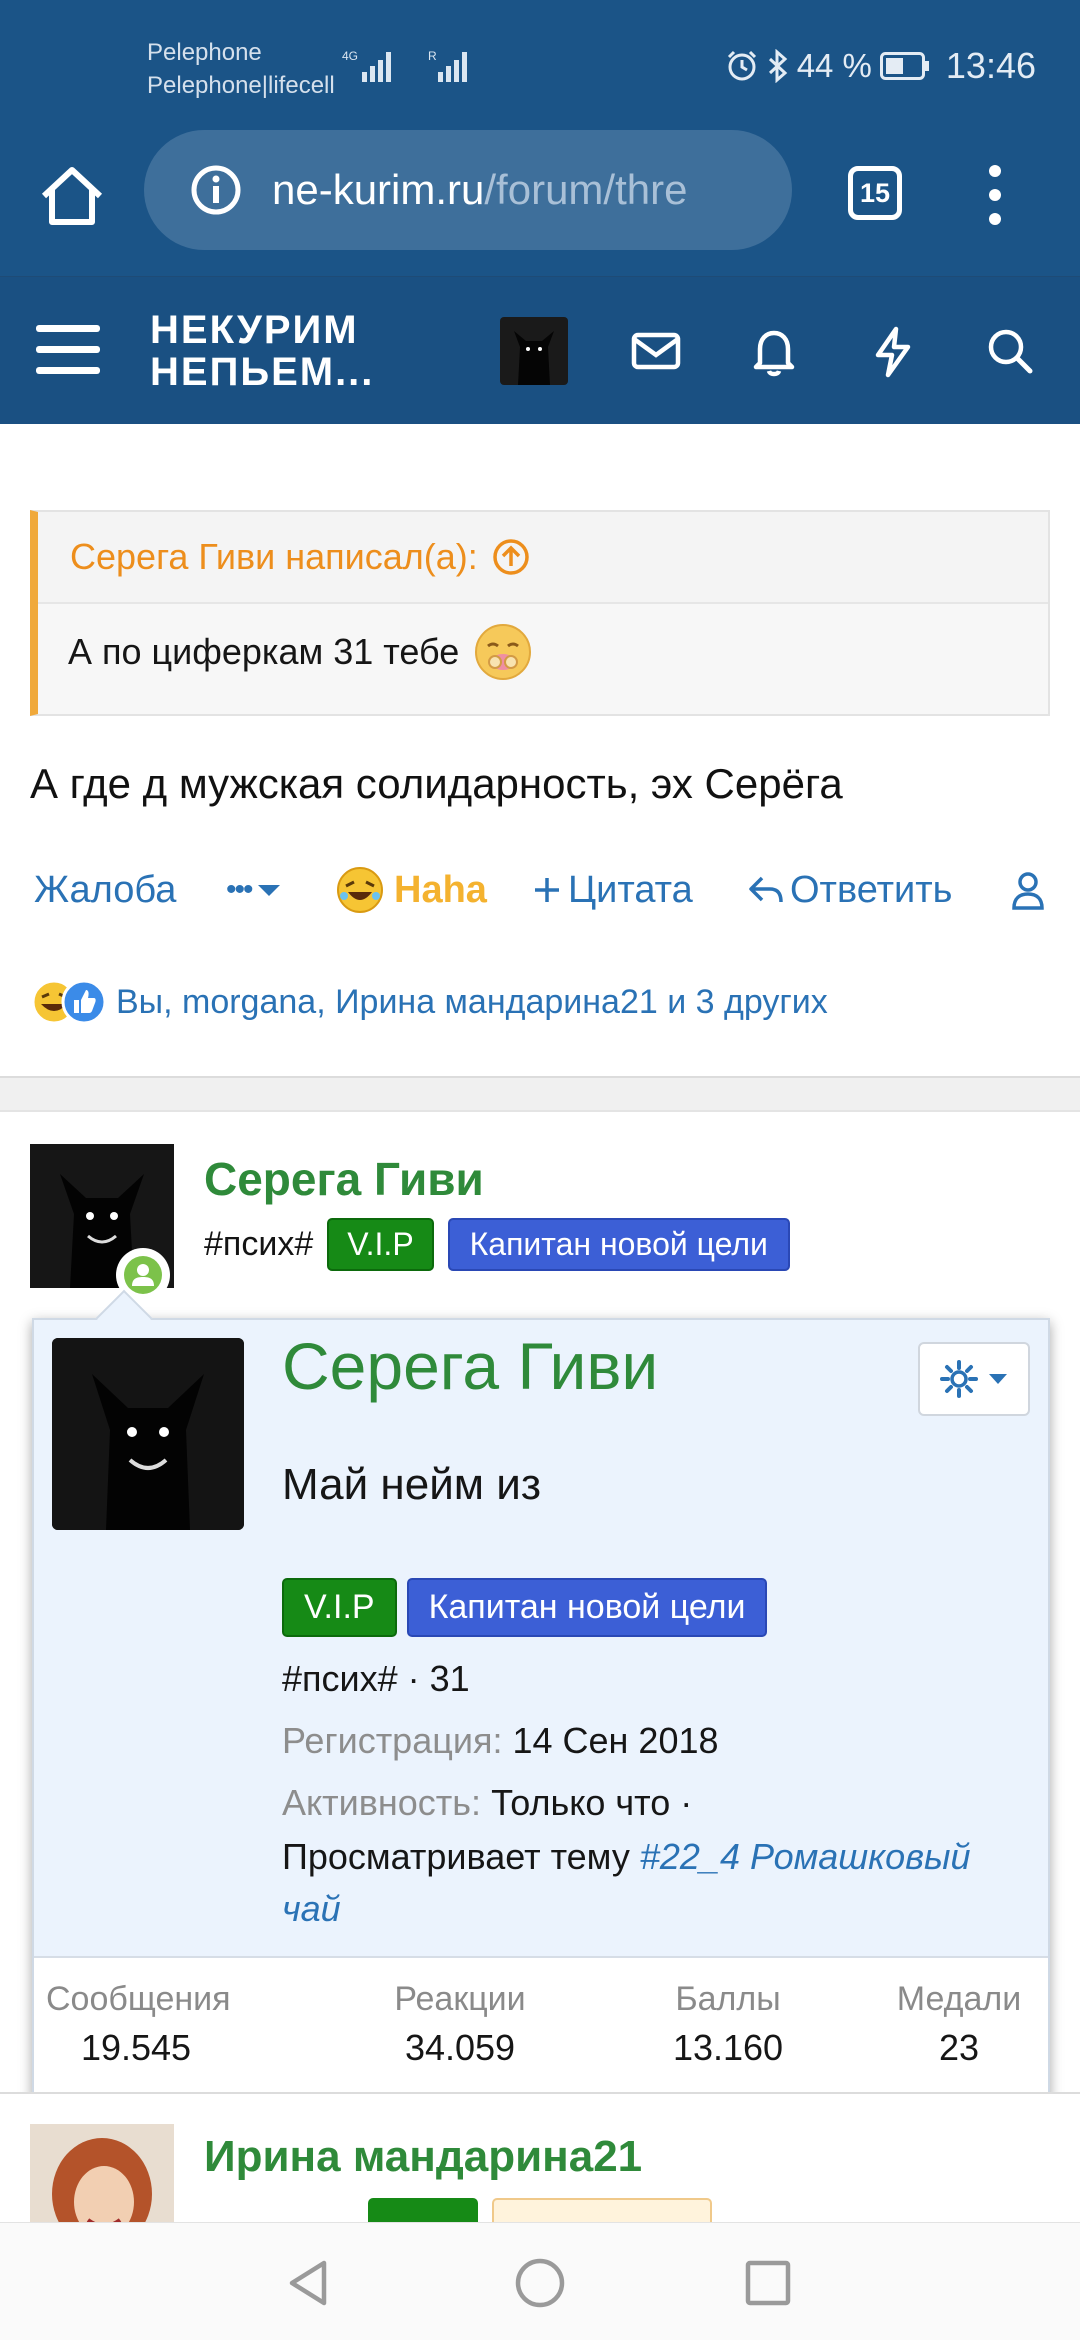  I want to click on quote-body: А по циферкам 31 тебе, so click(543, 643).